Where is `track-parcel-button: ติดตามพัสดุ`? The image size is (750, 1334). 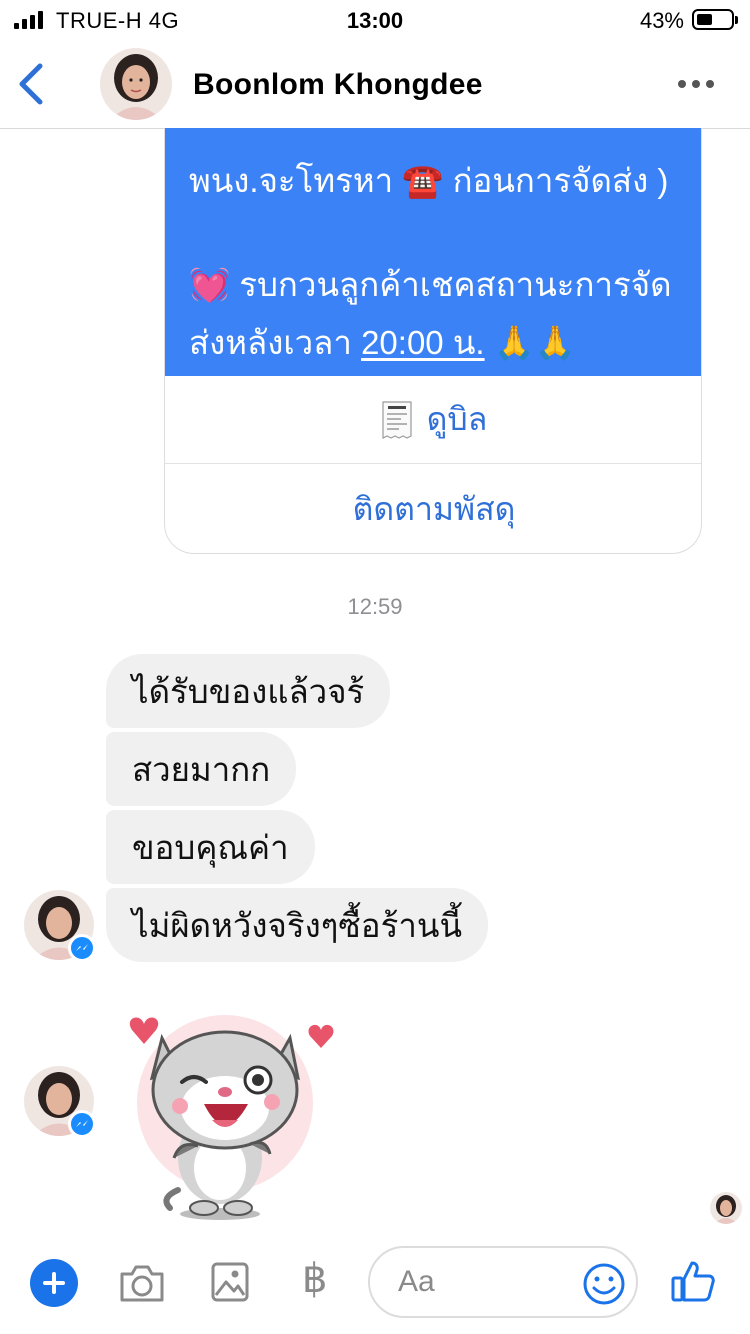 track-parcel-button: ติดตามพัสดุ is located at coordinates (433, 509).